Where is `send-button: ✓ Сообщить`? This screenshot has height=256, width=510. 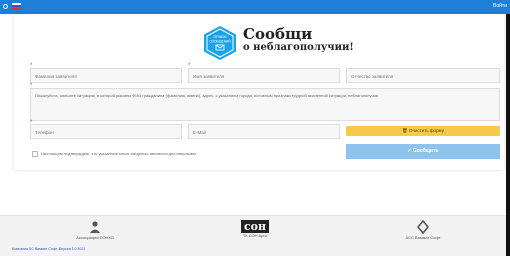 send-button: ✓ Сообщить is located at coordinates (423, 151).